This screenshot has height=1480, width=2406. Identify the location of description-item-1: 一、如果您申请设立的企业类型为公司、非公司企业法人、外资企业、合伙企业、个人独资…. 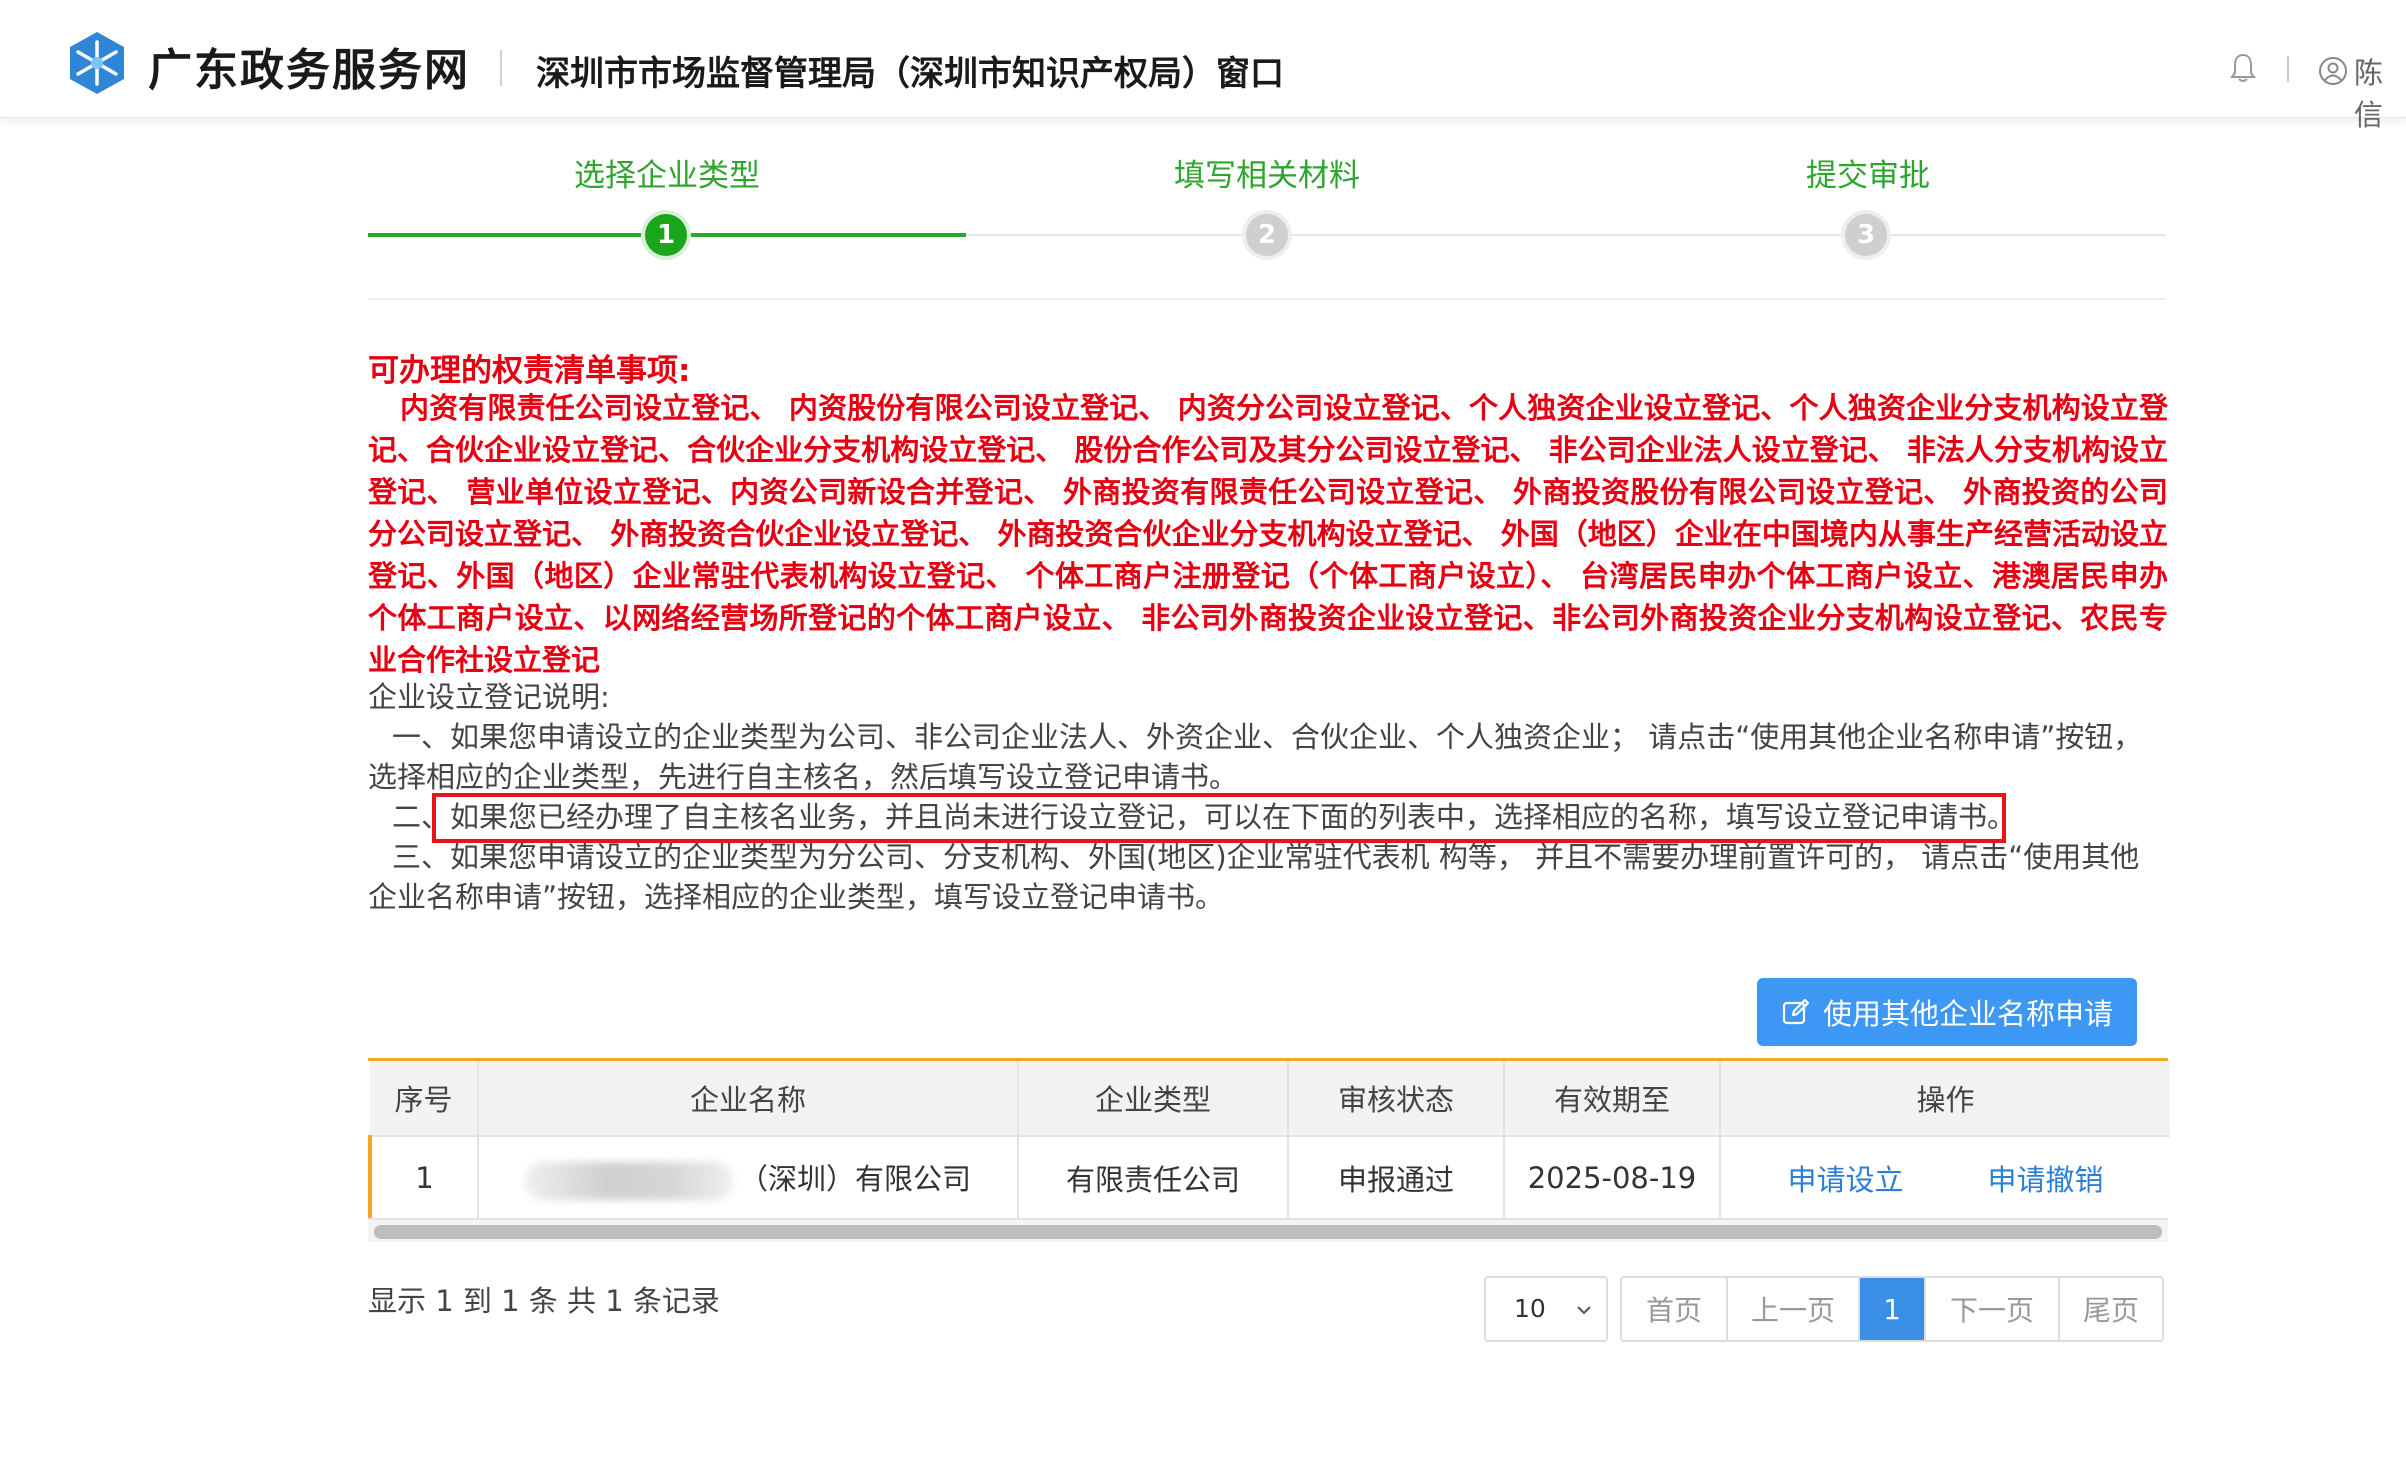
(1255, 757).